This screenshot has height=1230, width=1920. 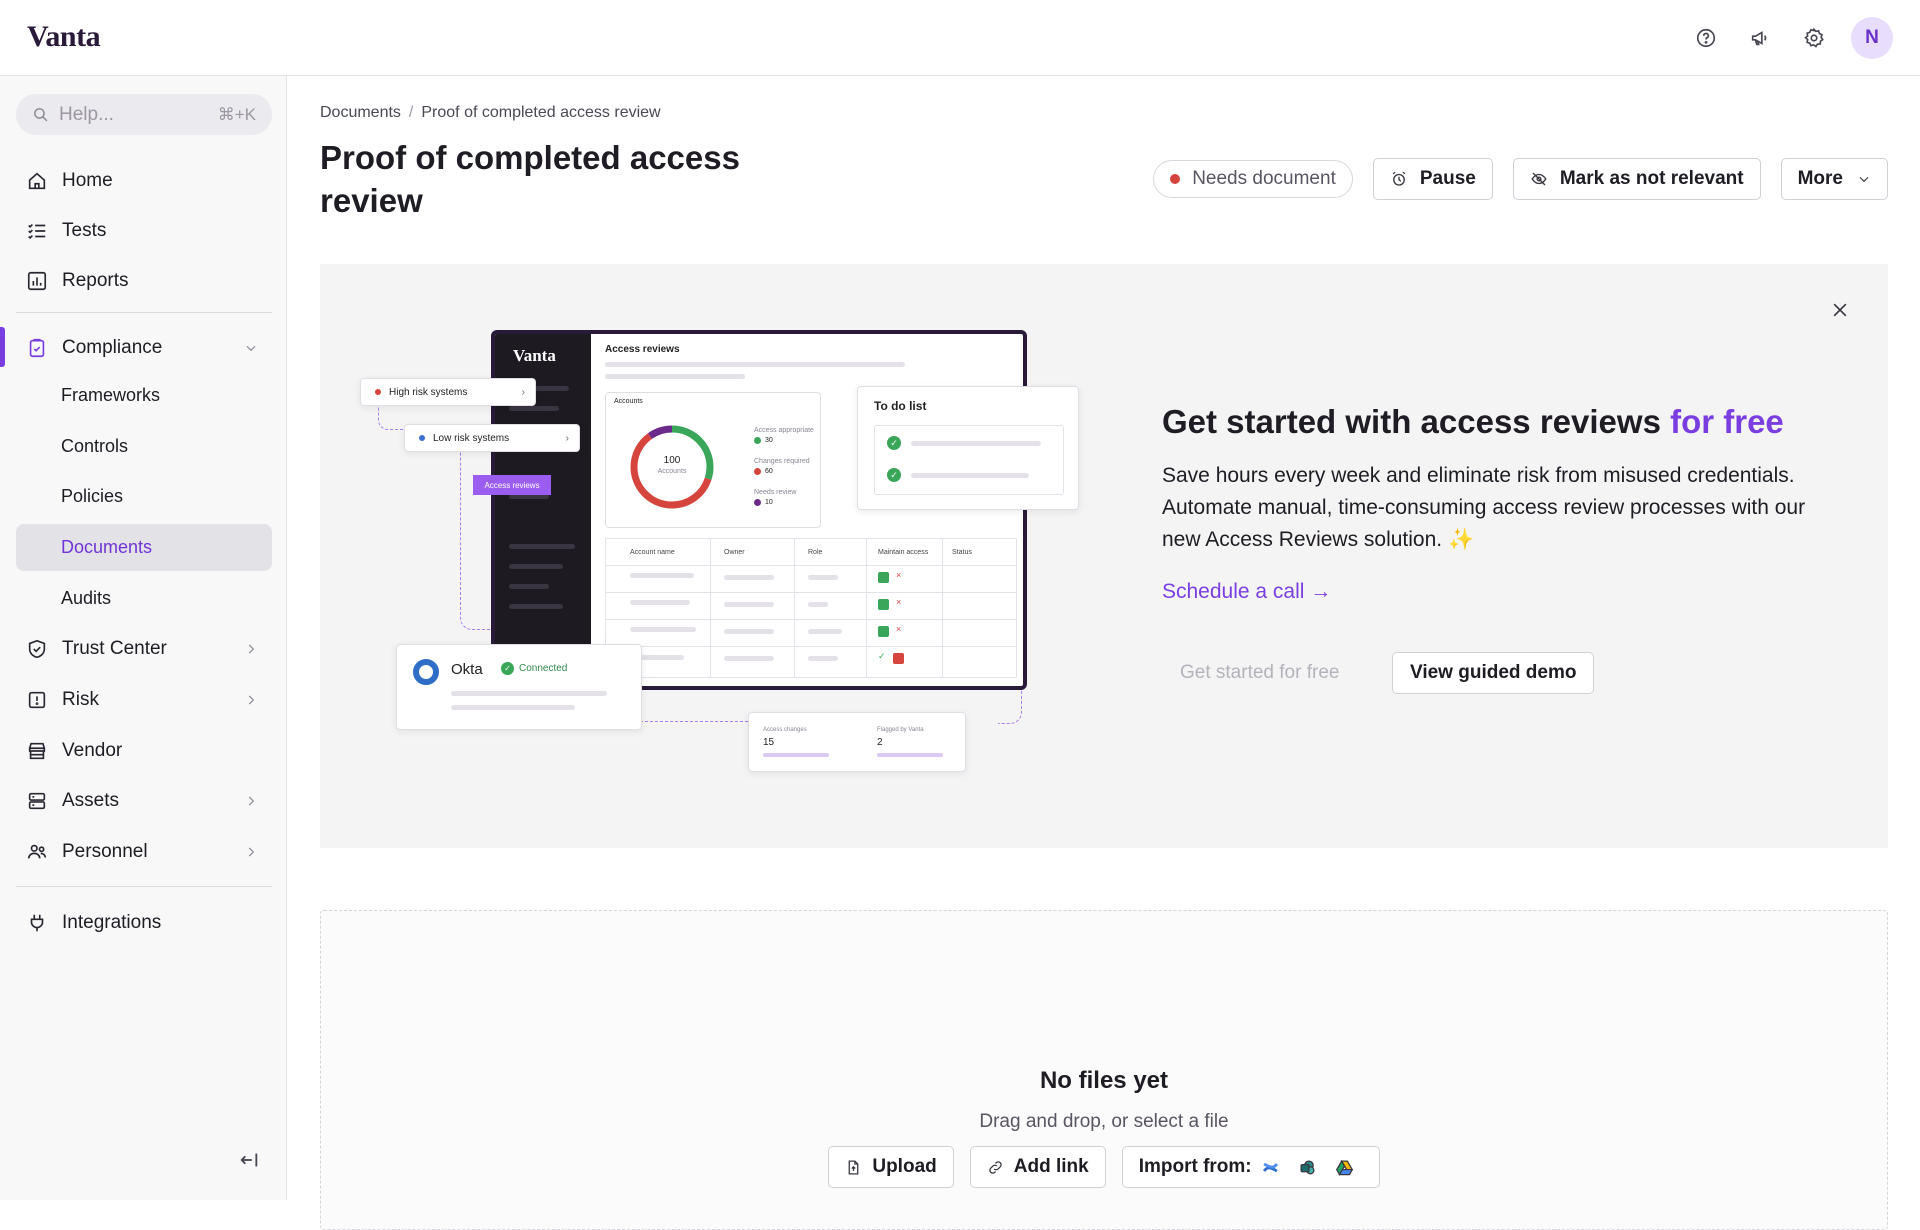 I want to click on search-input: Help... ⌘+K, so click(x=144, y=114).